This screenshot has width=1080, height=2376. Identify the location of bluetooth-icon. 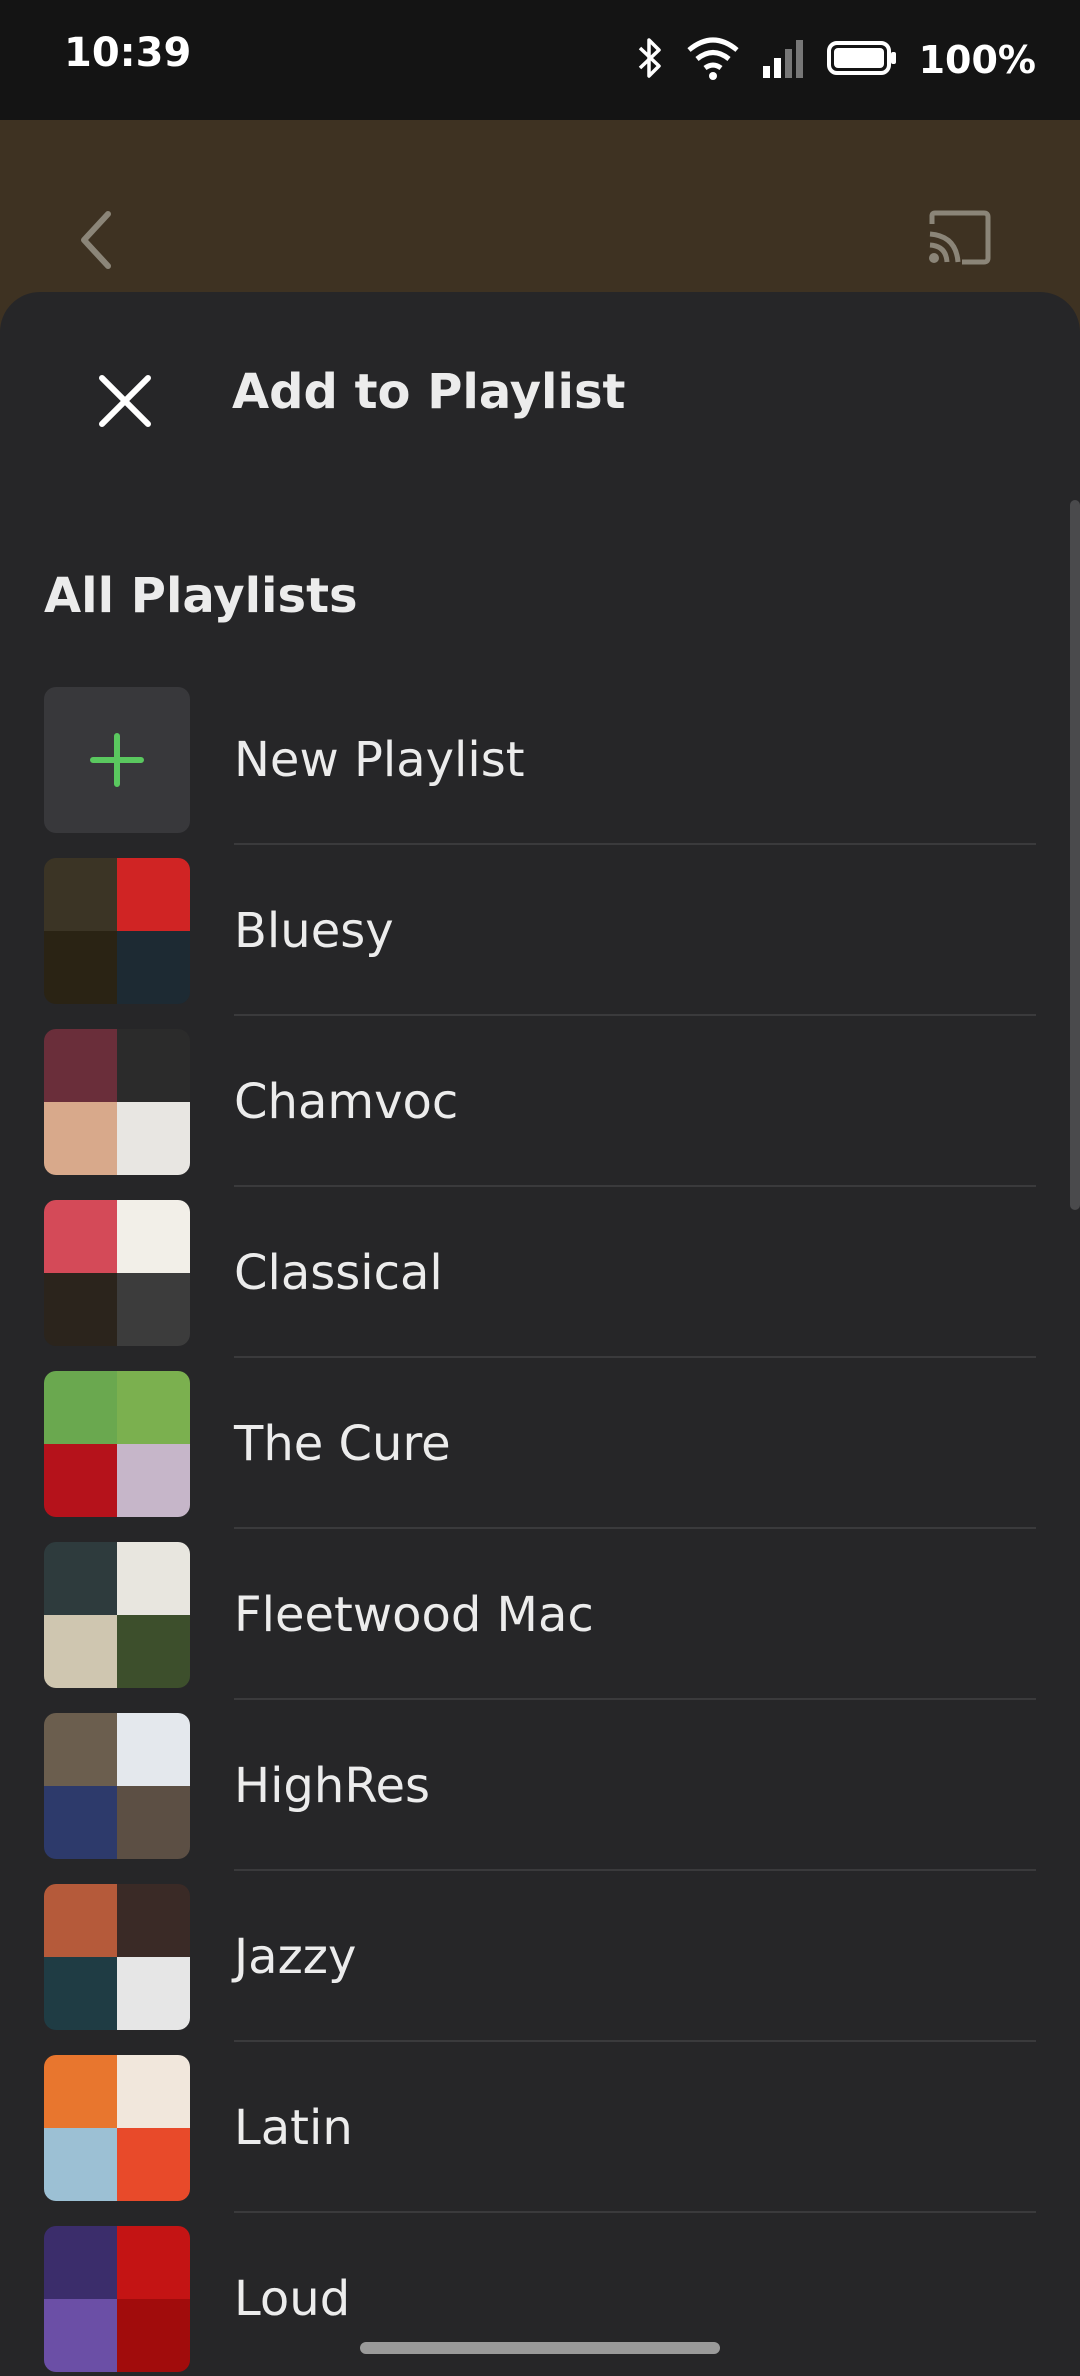
(650, 60).